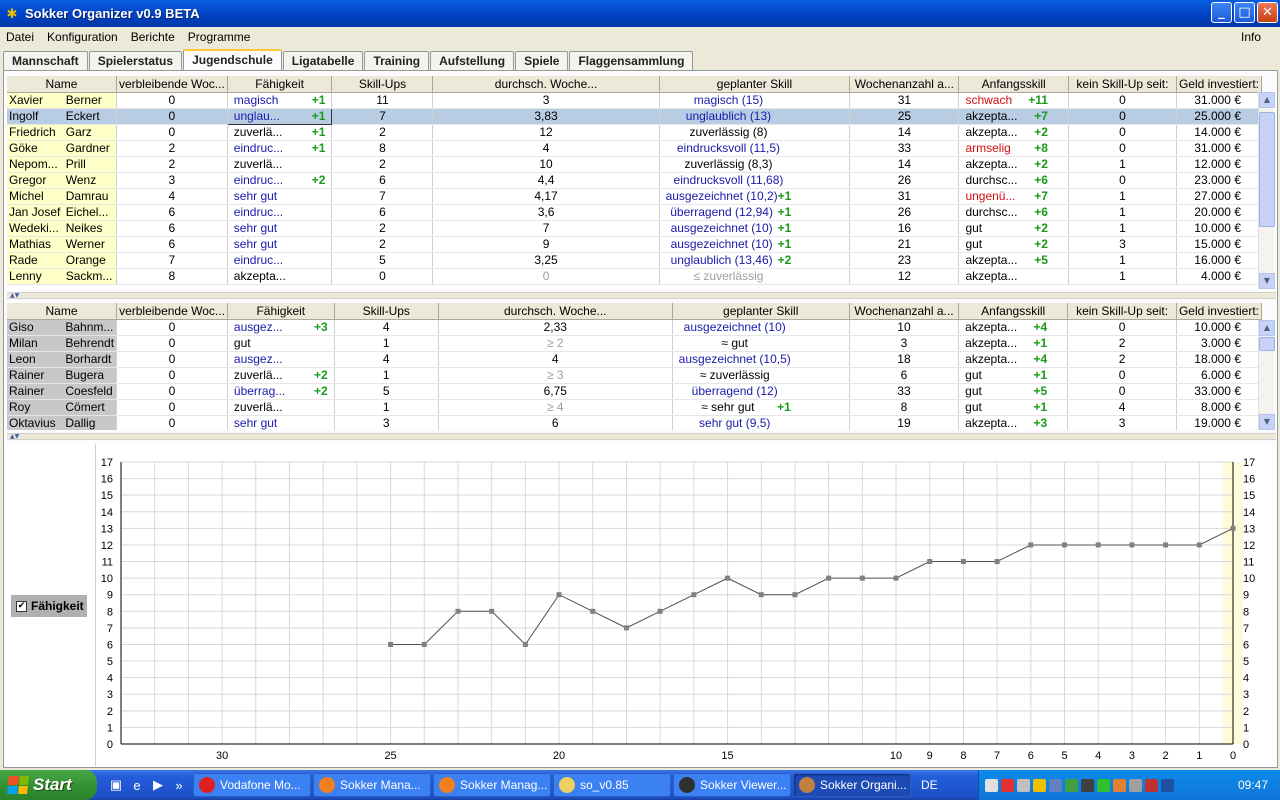 The height and width of the screenshot is (800, 1280). What do you see at coordinates (1007, 785) in the screenshot?
I see `tray-app-icon` at bounding box center [1007, 785].